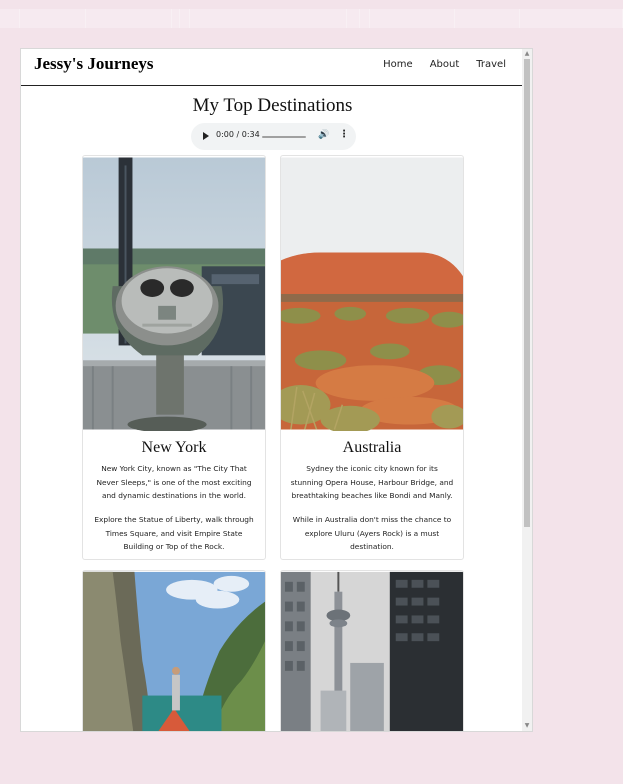  I want to click on nav-link-home: Home, so click(398, 64).